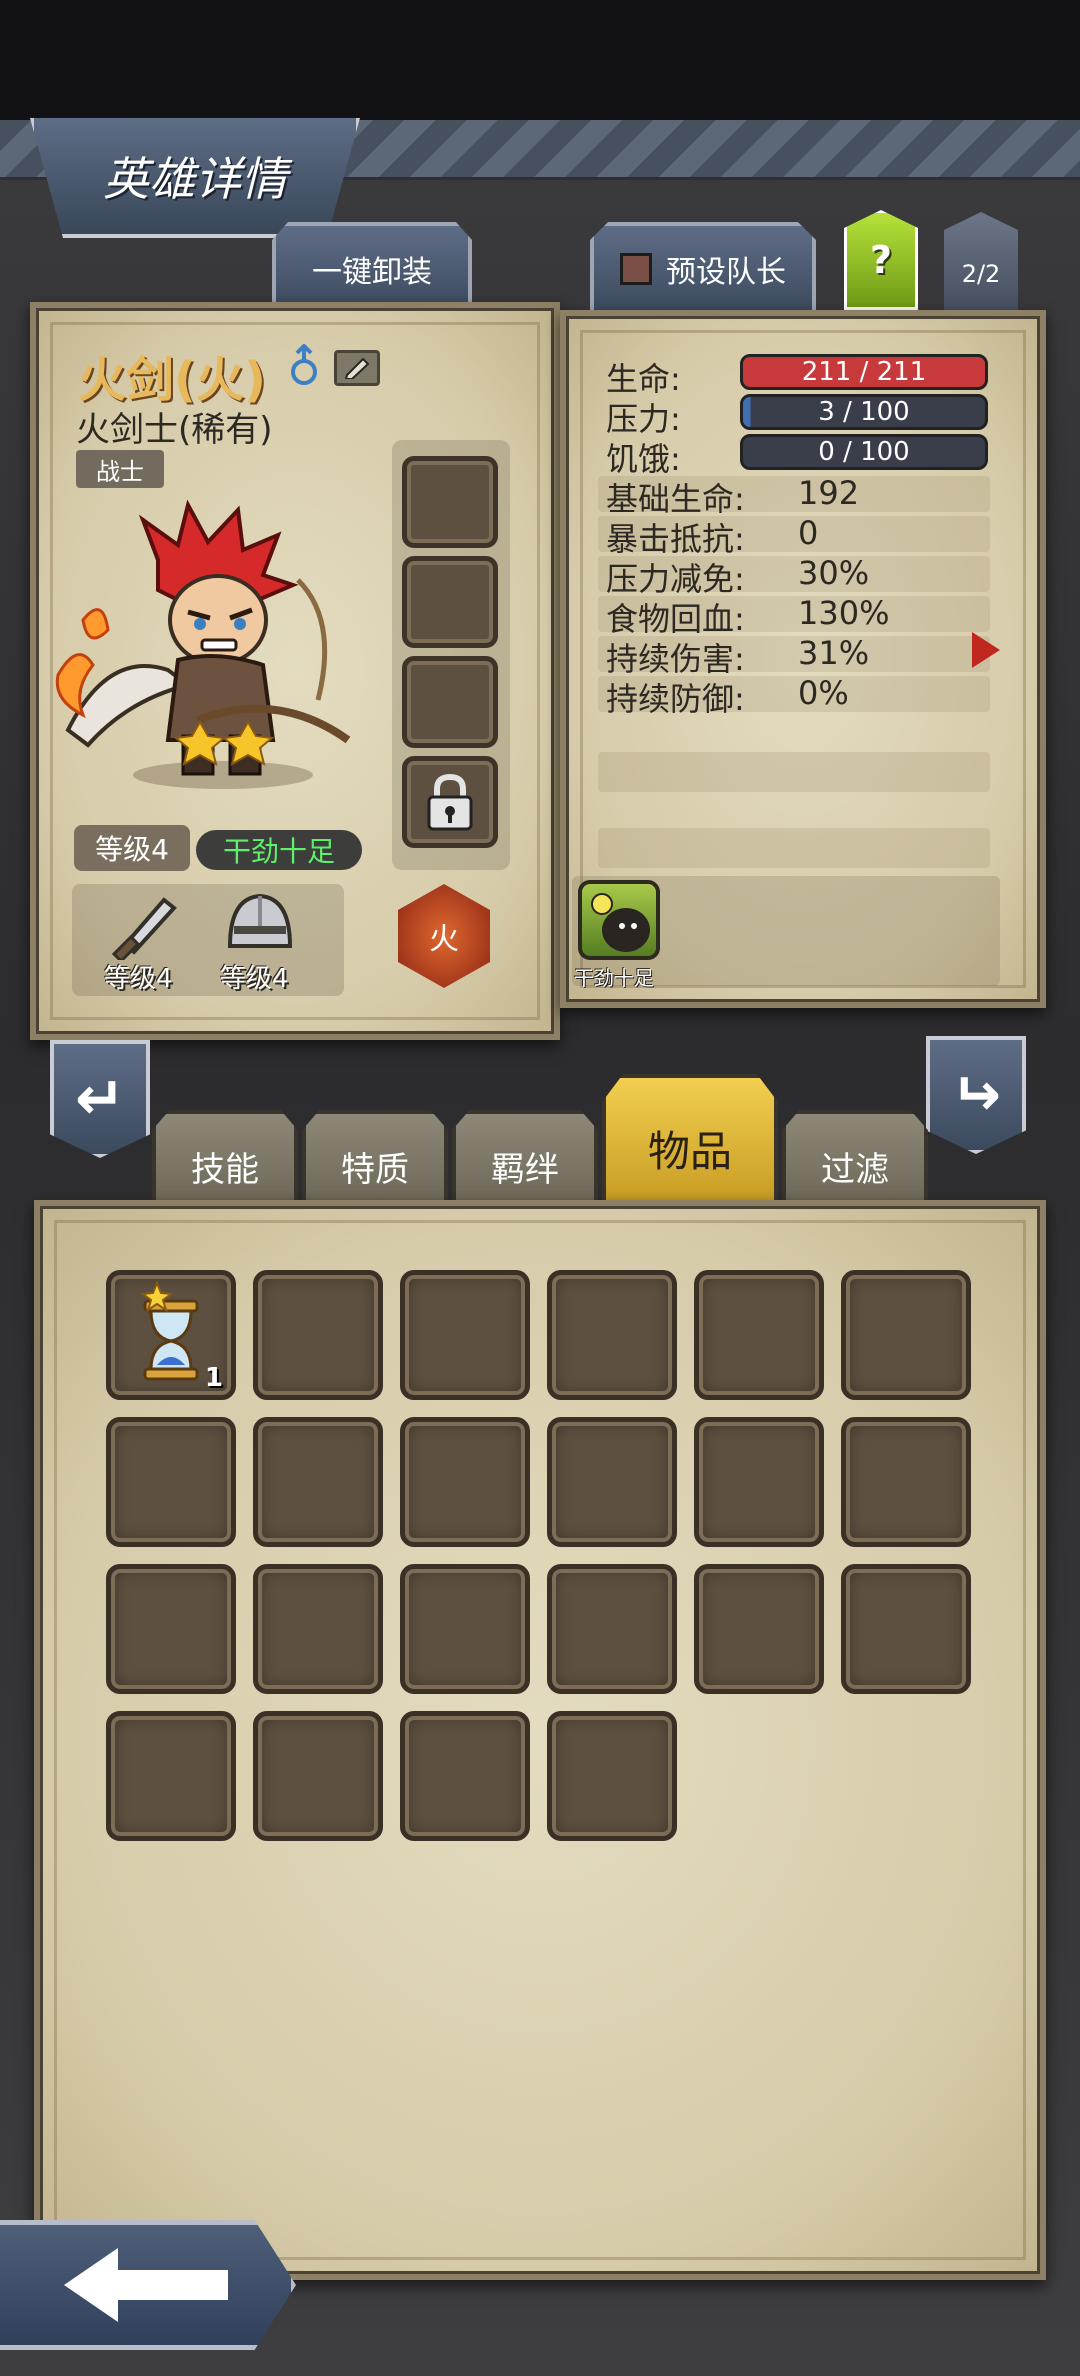 The image size is (1080, 2376). I want to click on tab-traits-label: 特质, so click(375, 1169).